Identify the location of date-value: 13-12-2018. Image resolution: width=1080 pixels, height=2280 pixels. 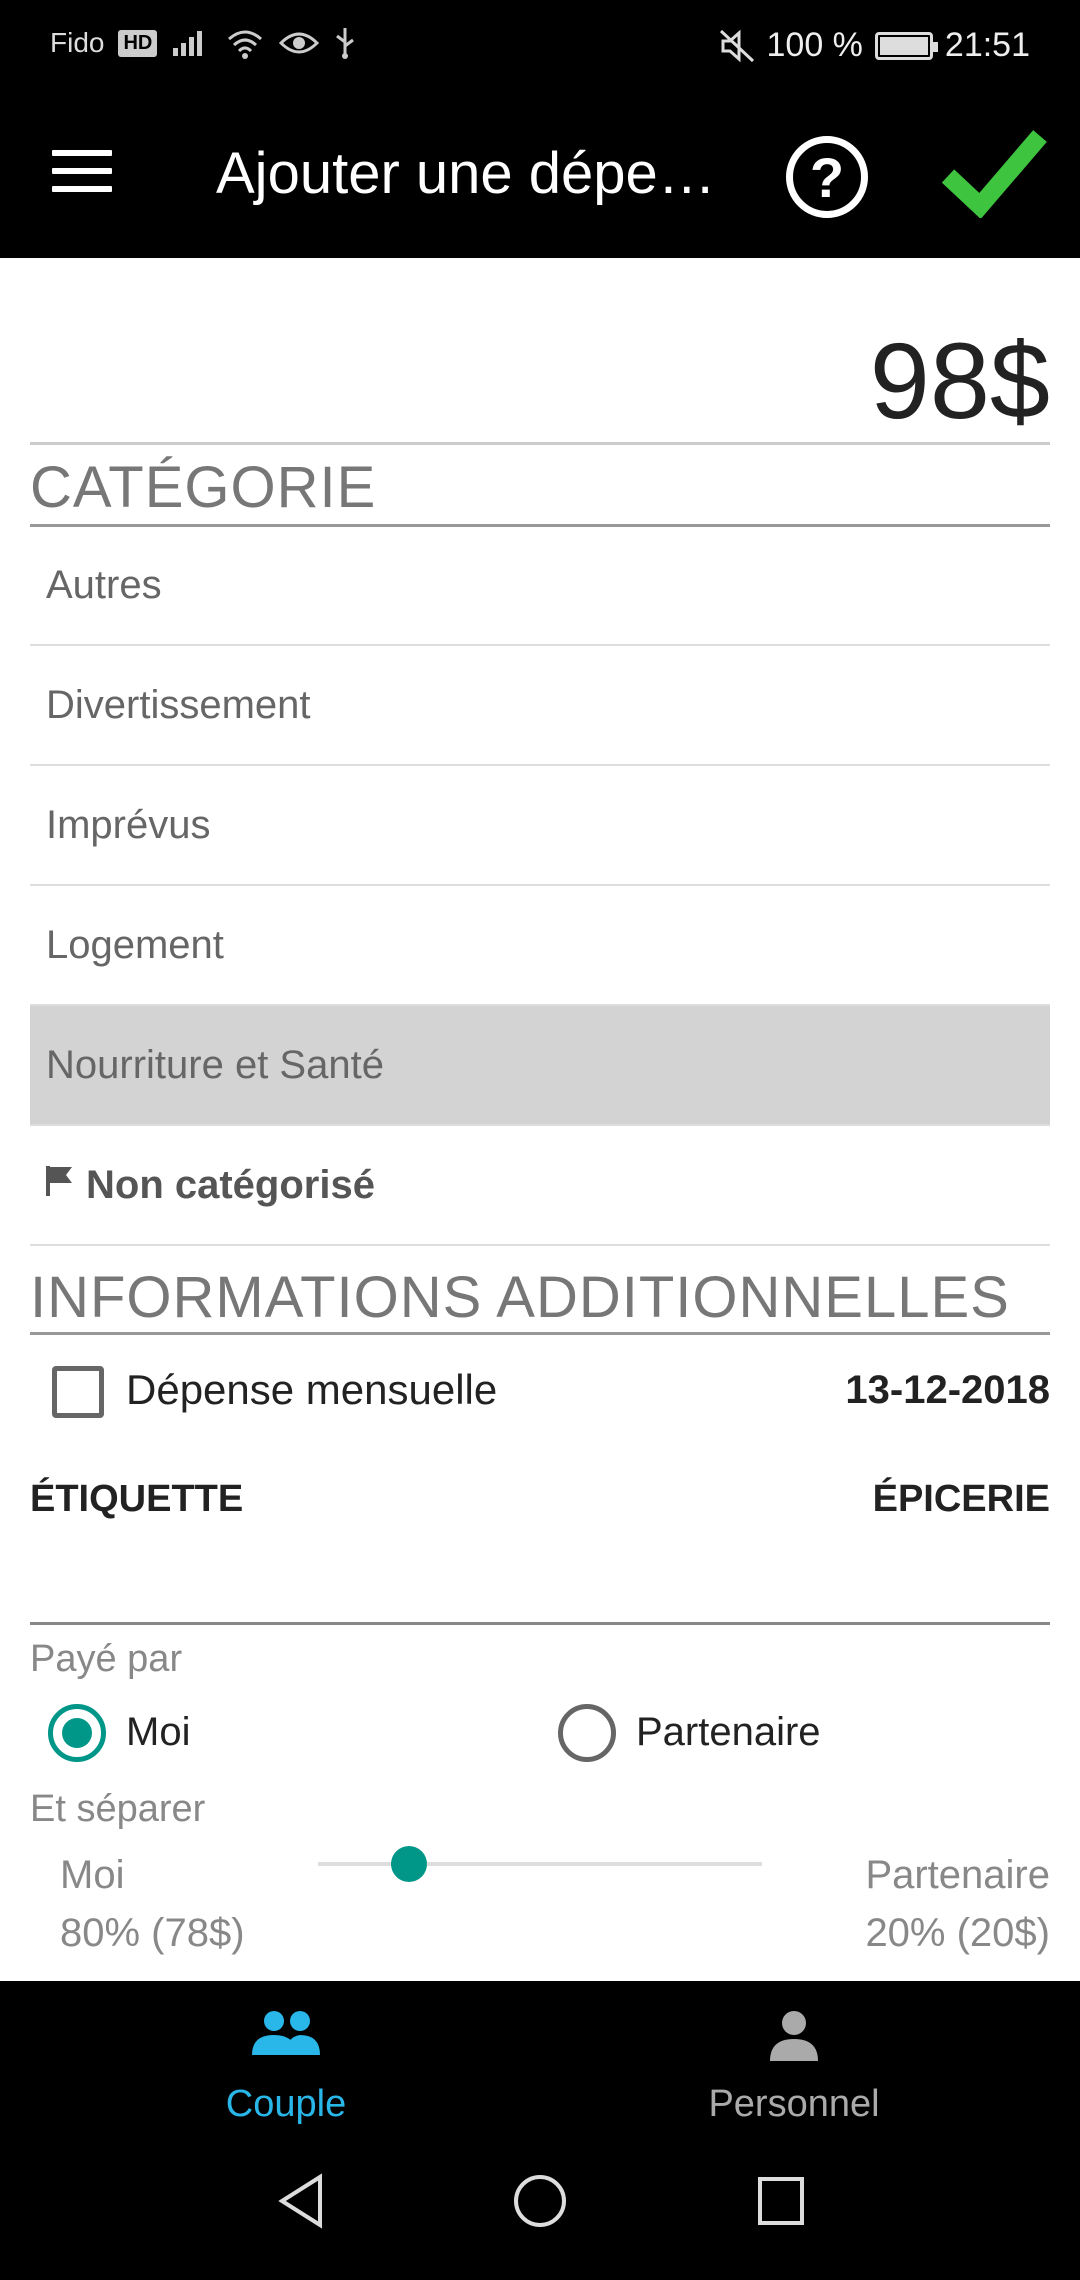
(947, 1390).